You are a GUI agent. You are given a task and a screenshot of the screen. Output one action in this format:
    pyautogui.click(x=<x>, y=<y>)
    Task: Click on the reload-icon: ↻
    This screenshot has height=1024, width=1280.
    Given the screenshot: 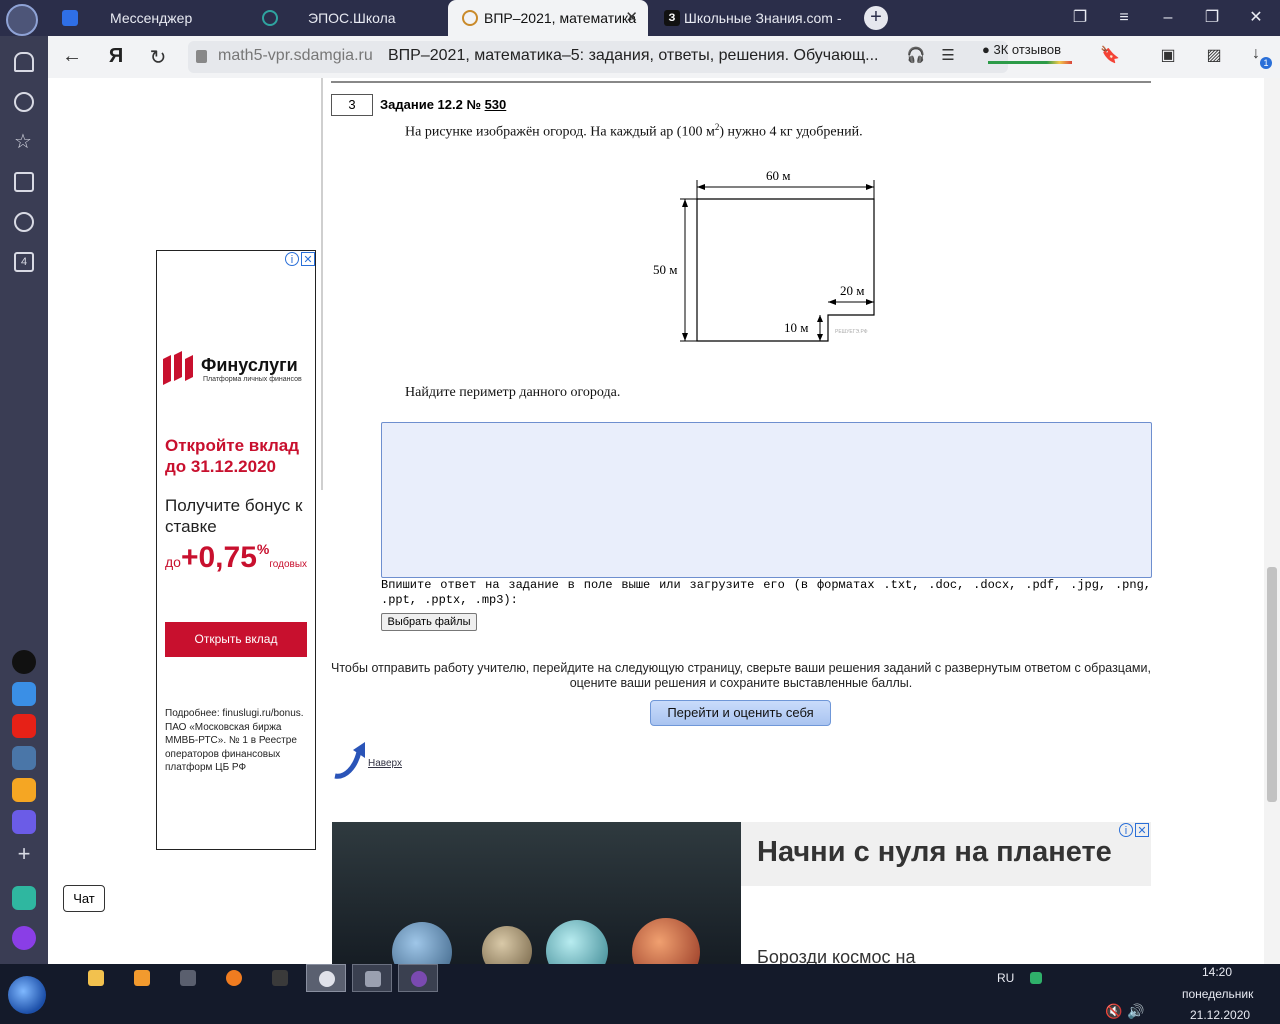 What is the action you would take?
    pyautogui.click(x=158, y=57)
    